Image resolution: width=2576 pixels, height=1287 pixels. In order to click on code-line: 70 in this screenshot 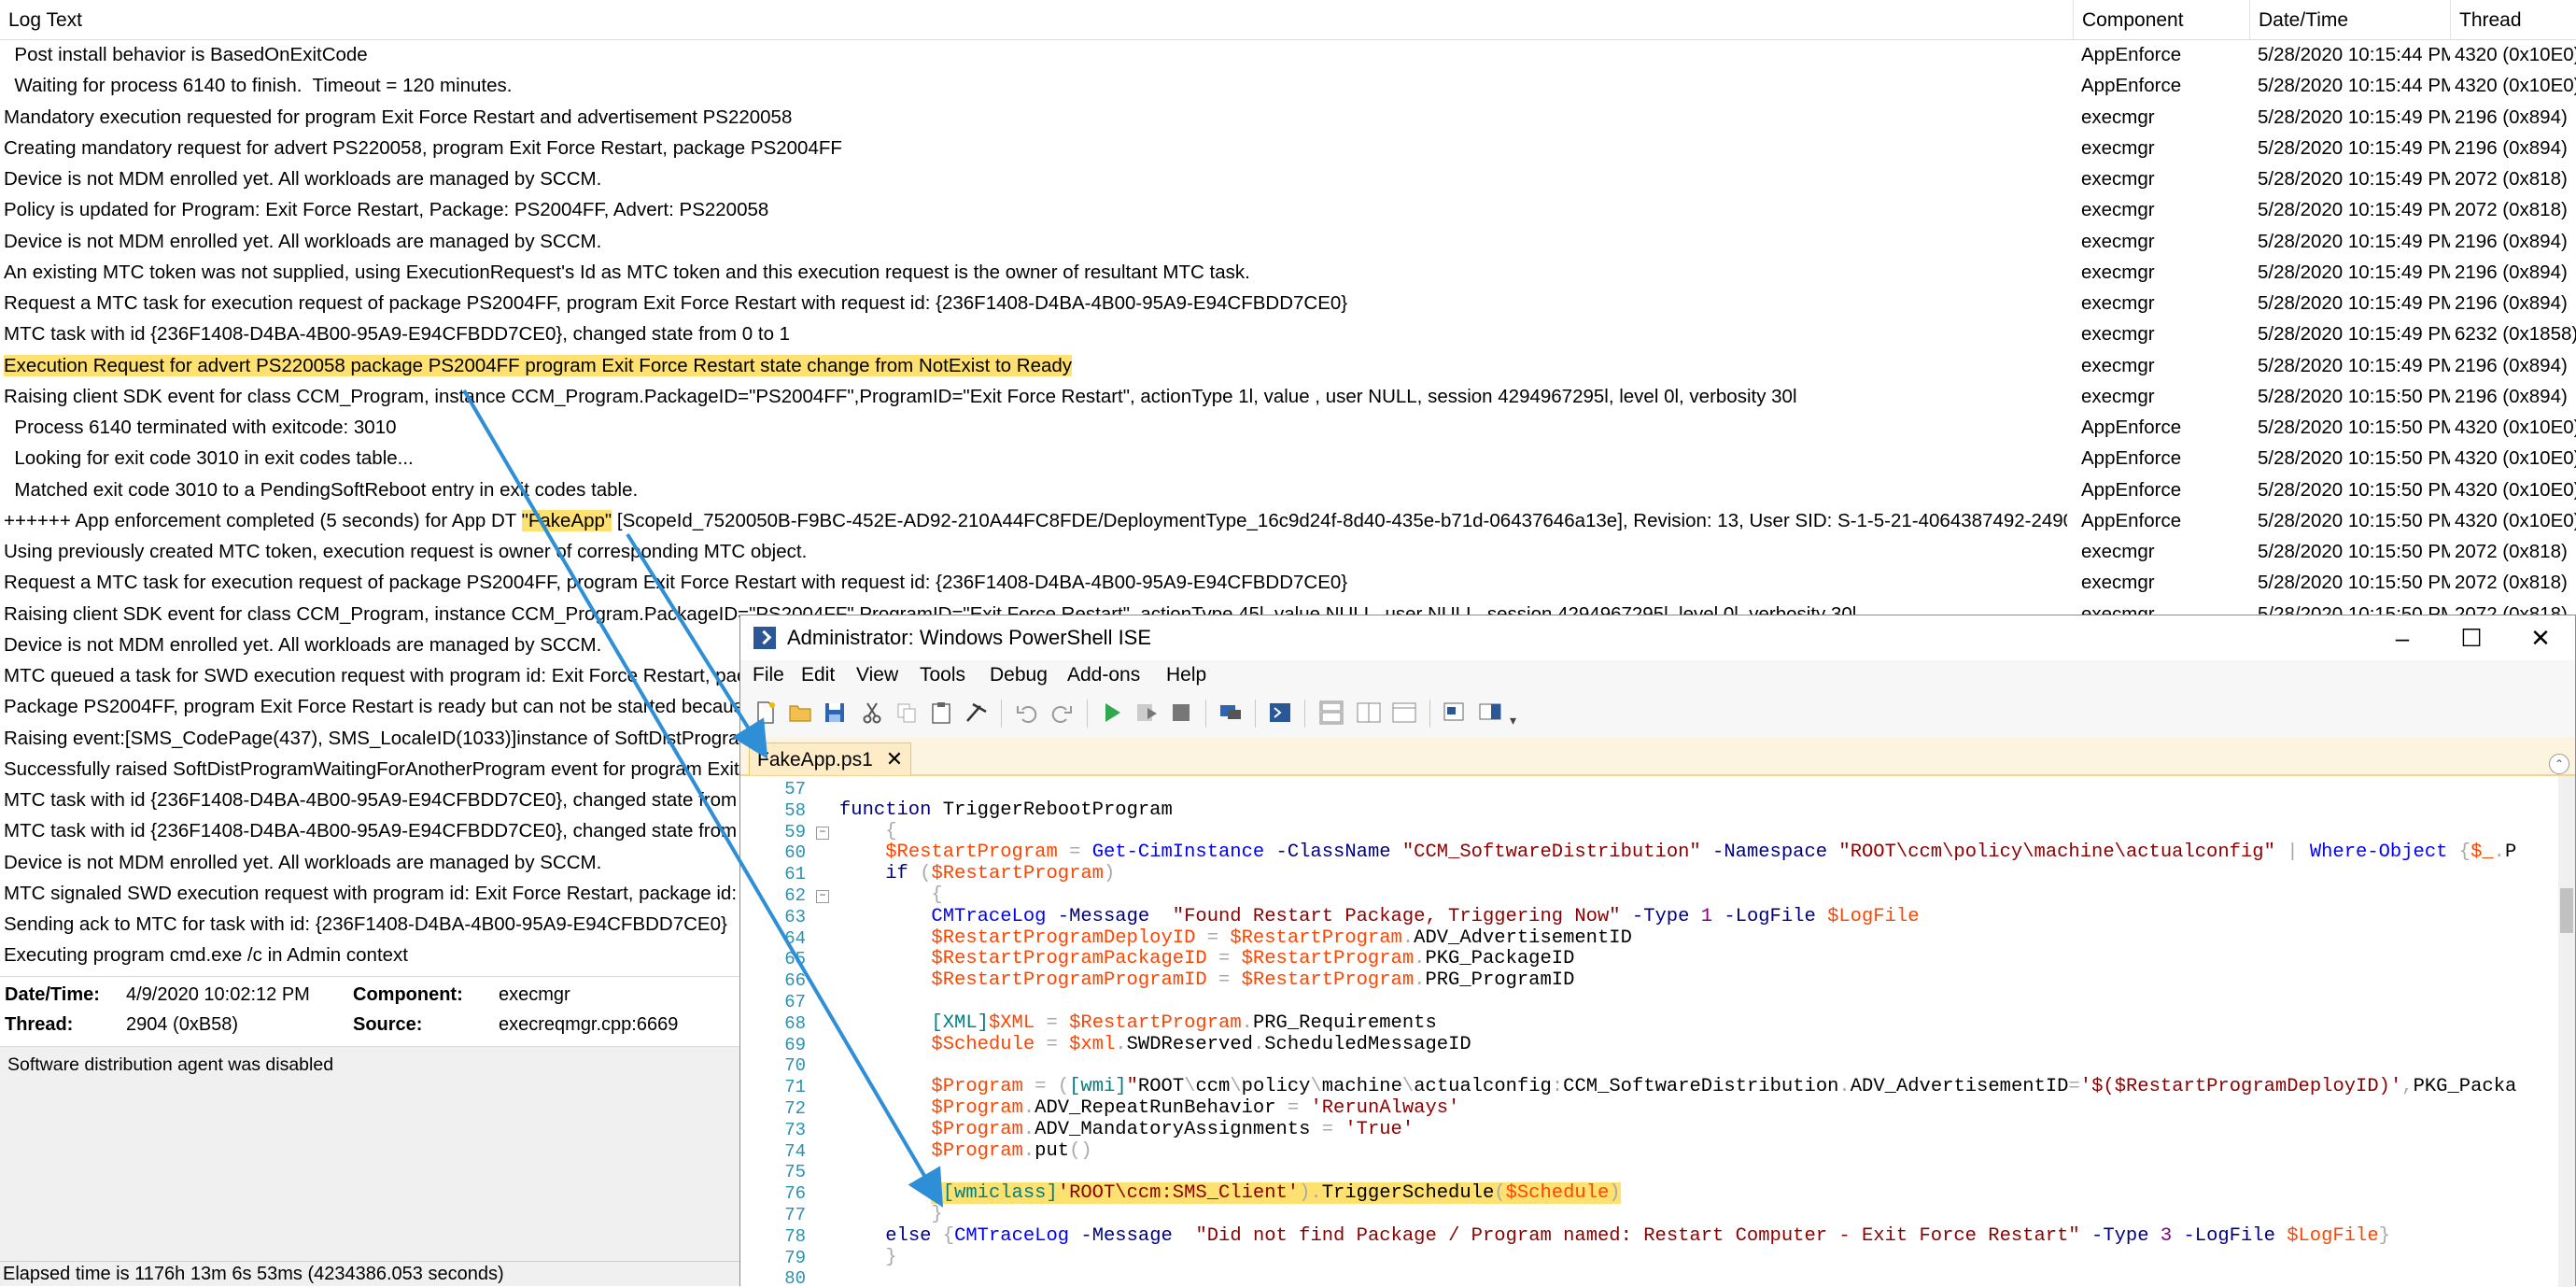, I will do `click(1653, 1066)`.